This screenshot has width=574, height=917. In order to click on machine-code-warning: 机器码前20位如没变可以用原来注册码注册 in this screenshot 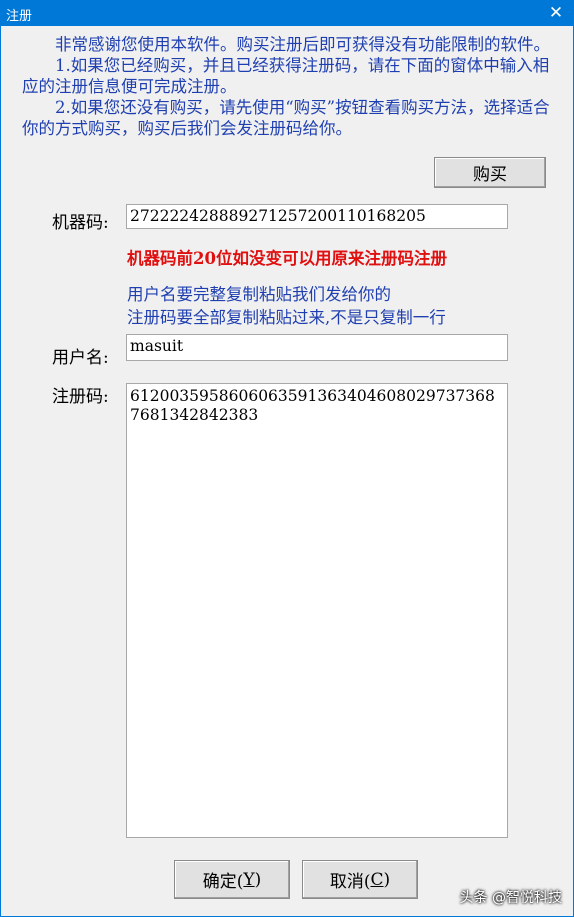, I will do `click(287, 258)`.